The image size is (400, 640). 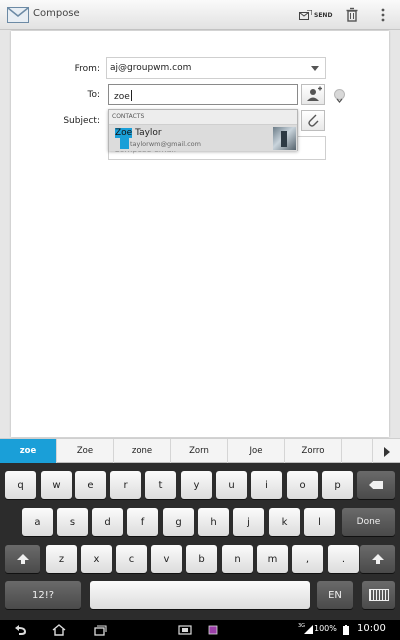 I want to click on key-u: u, so click(x=231, y=485).